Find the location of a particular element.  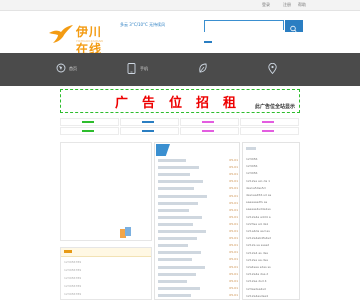

nav-item-home: 首页 is located at coordinates (76, 69).